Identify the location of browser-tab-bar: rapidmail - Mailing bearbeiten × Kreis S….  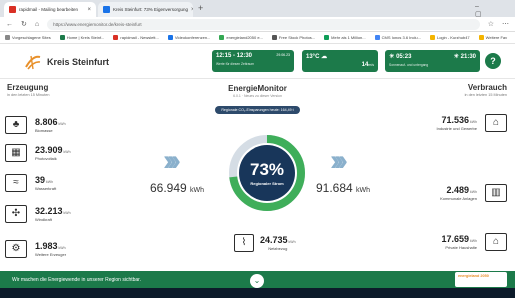
(257, 9).